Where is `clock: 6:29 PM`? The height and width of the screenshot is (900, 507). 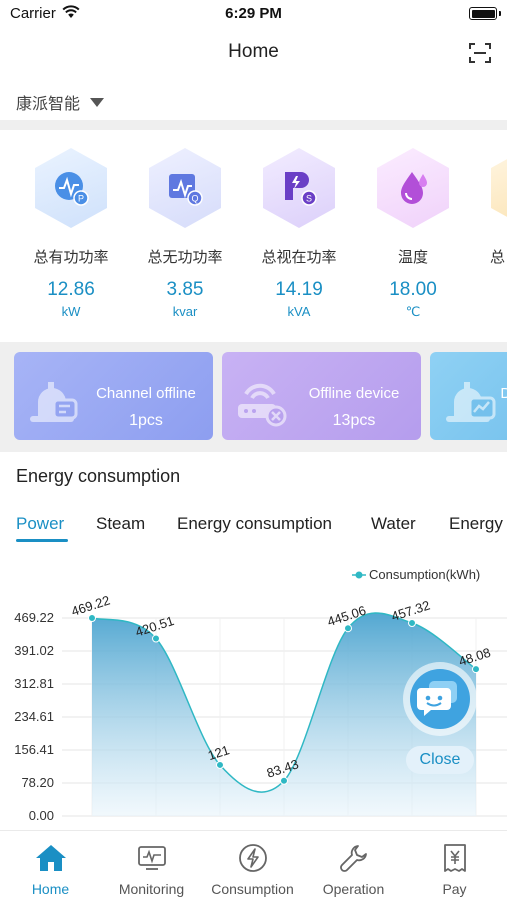 clock: 6:29 PM is located at coordinates (253, 13).